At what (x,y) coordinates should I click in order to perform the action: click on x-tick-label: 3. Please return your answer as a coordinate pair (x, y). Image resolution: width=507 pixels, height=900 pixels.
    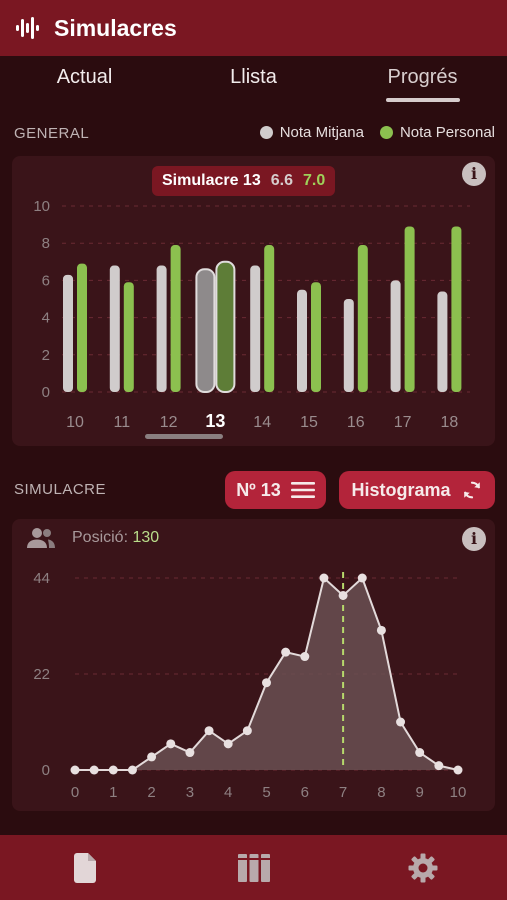
    Looking at the image, I should click on (190, 792).